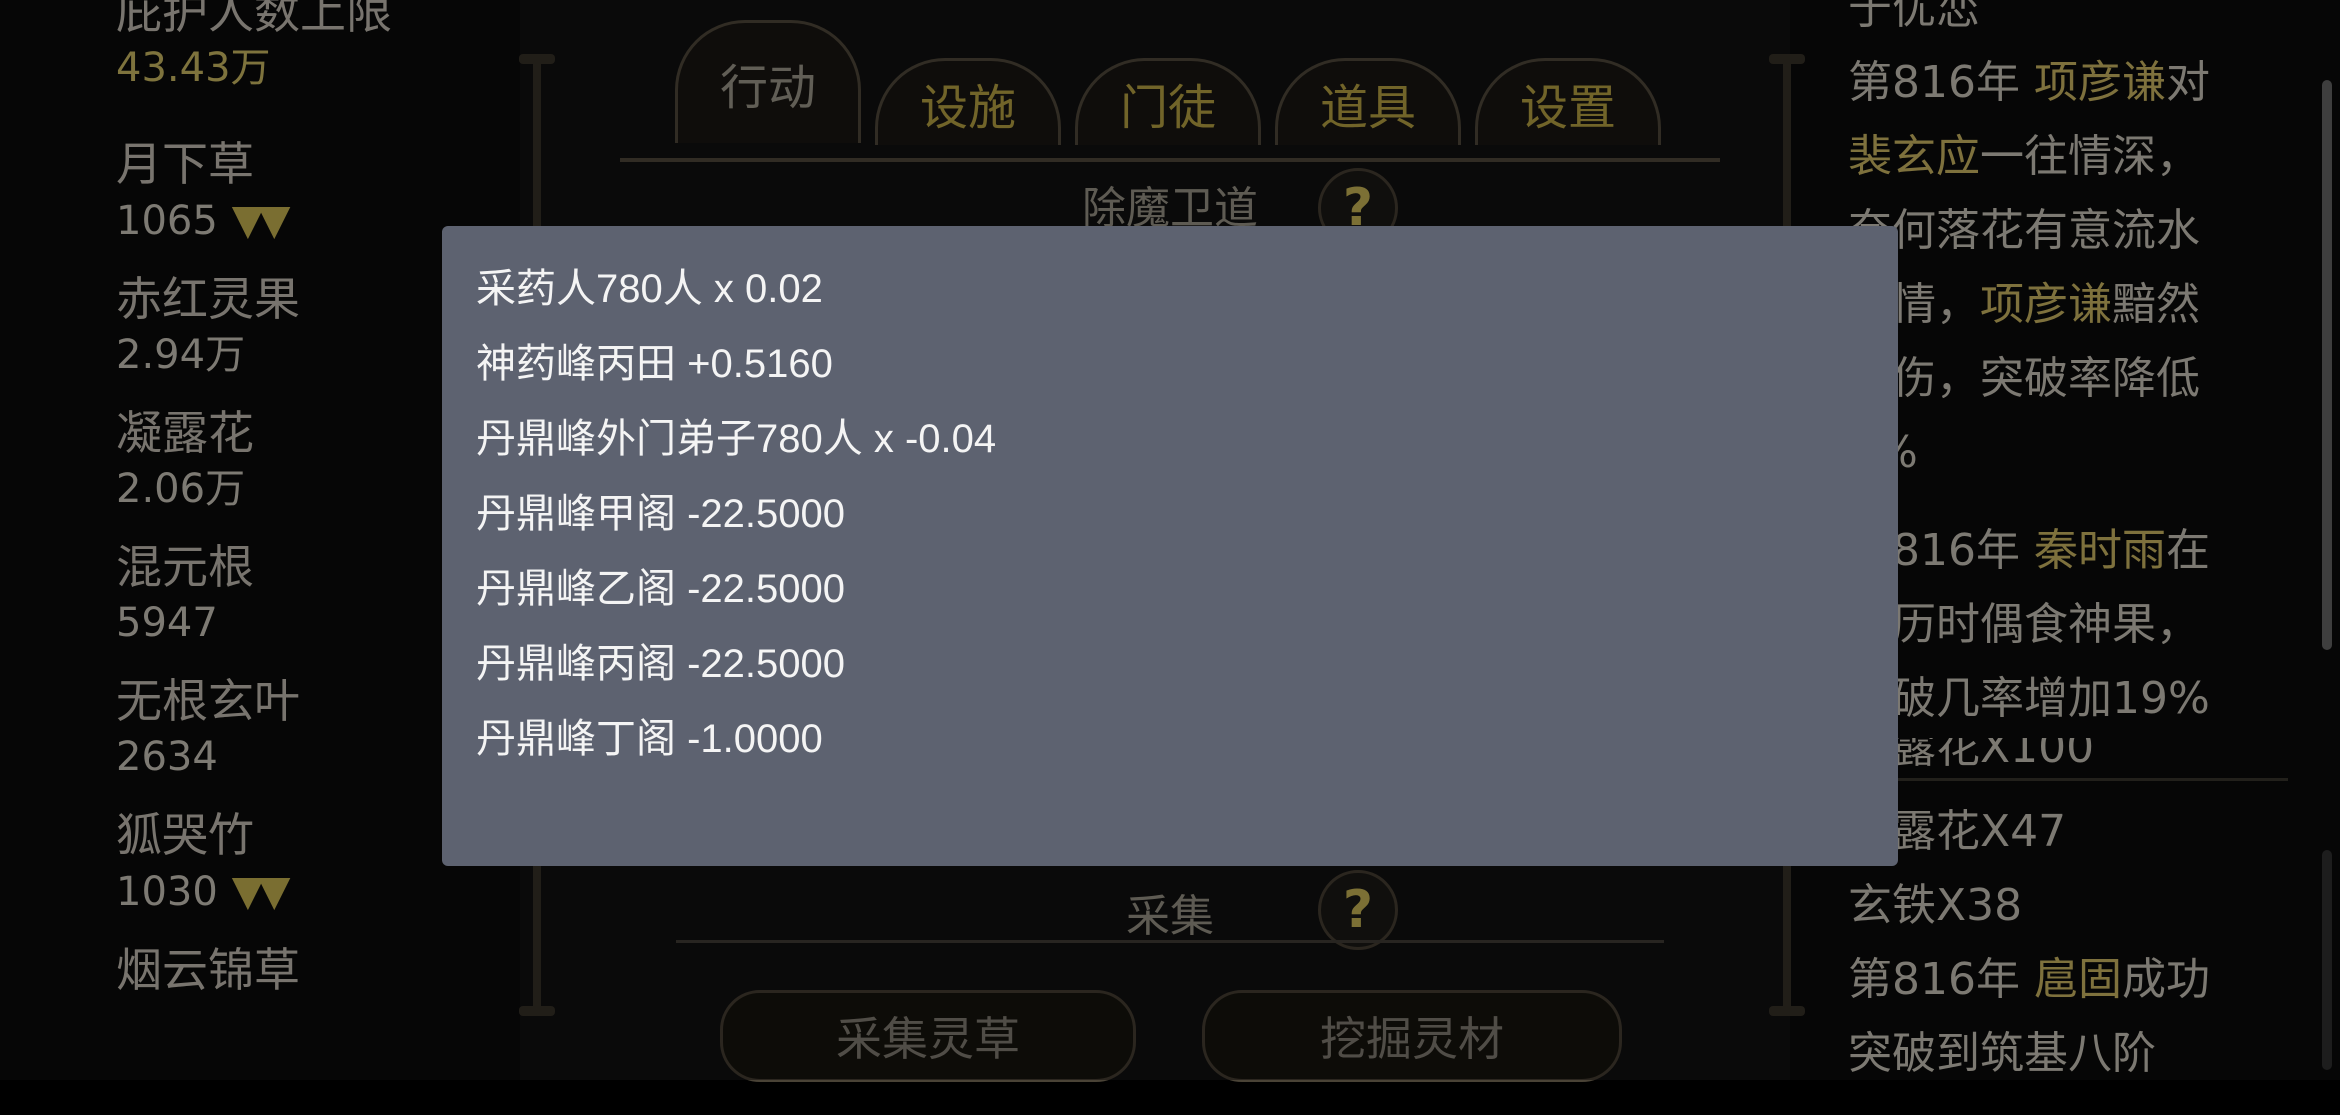 The height and width of the screenshot is (1115, 2340). I want to click on tooltip-line: 神药峰丙田 +0.5160, so click(654, 364).